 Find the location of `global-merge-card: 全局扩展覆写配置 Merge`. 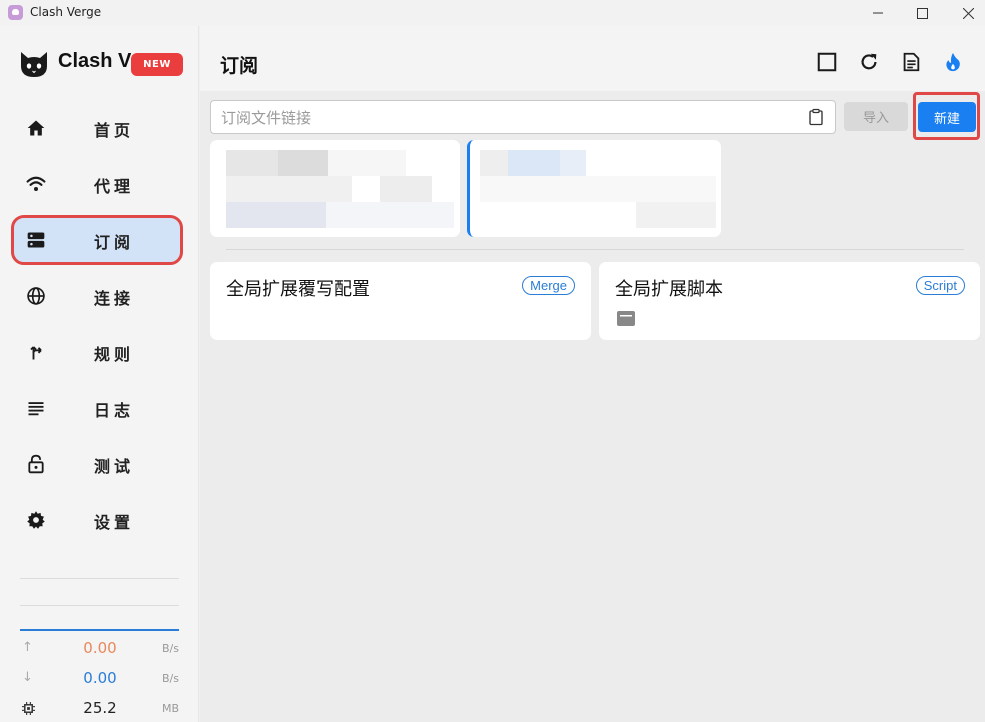

global-merge-card: 全局扩展覆写配置 Merge is located at coordinates (400, 301).